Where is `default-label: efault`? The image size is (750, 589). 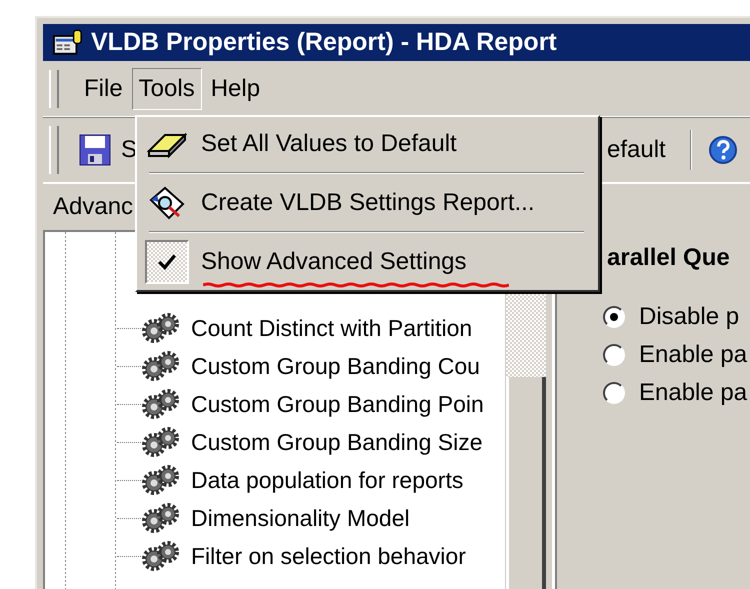
default-label: efault is located at coordinates (636, 150).